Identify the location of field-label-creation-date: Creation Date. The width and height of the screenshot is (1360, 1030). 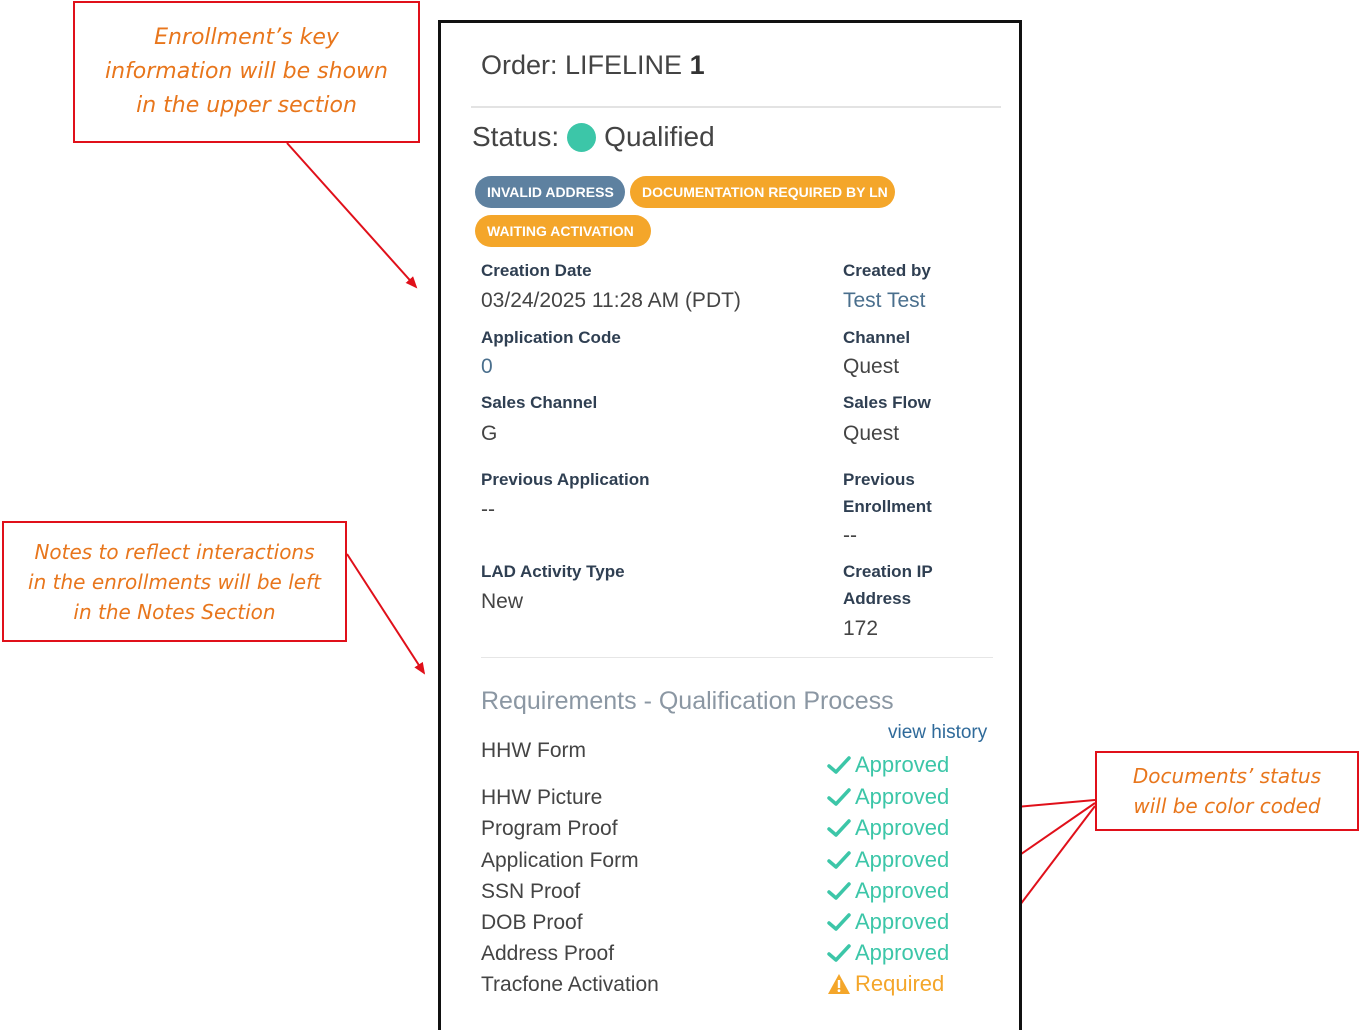
(536, 270).